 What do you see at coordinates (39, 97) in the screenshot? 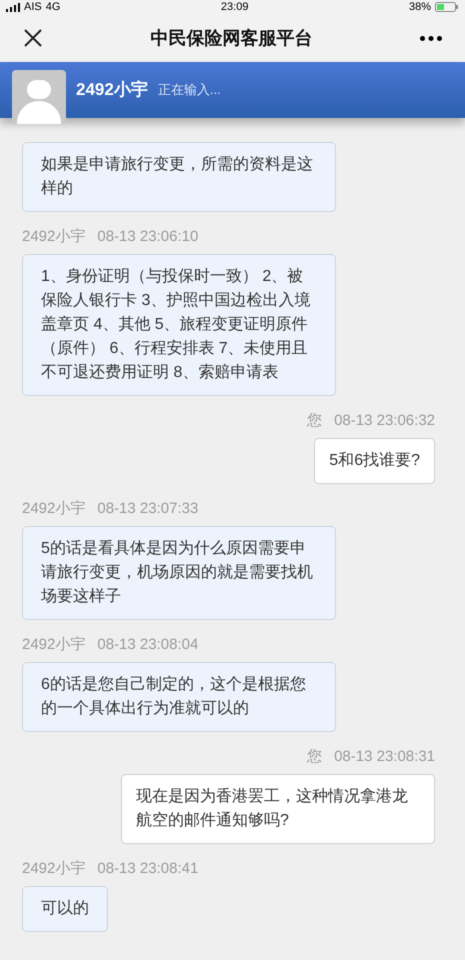
I see `avatar-silhouette` at bounding box center [39, 97].